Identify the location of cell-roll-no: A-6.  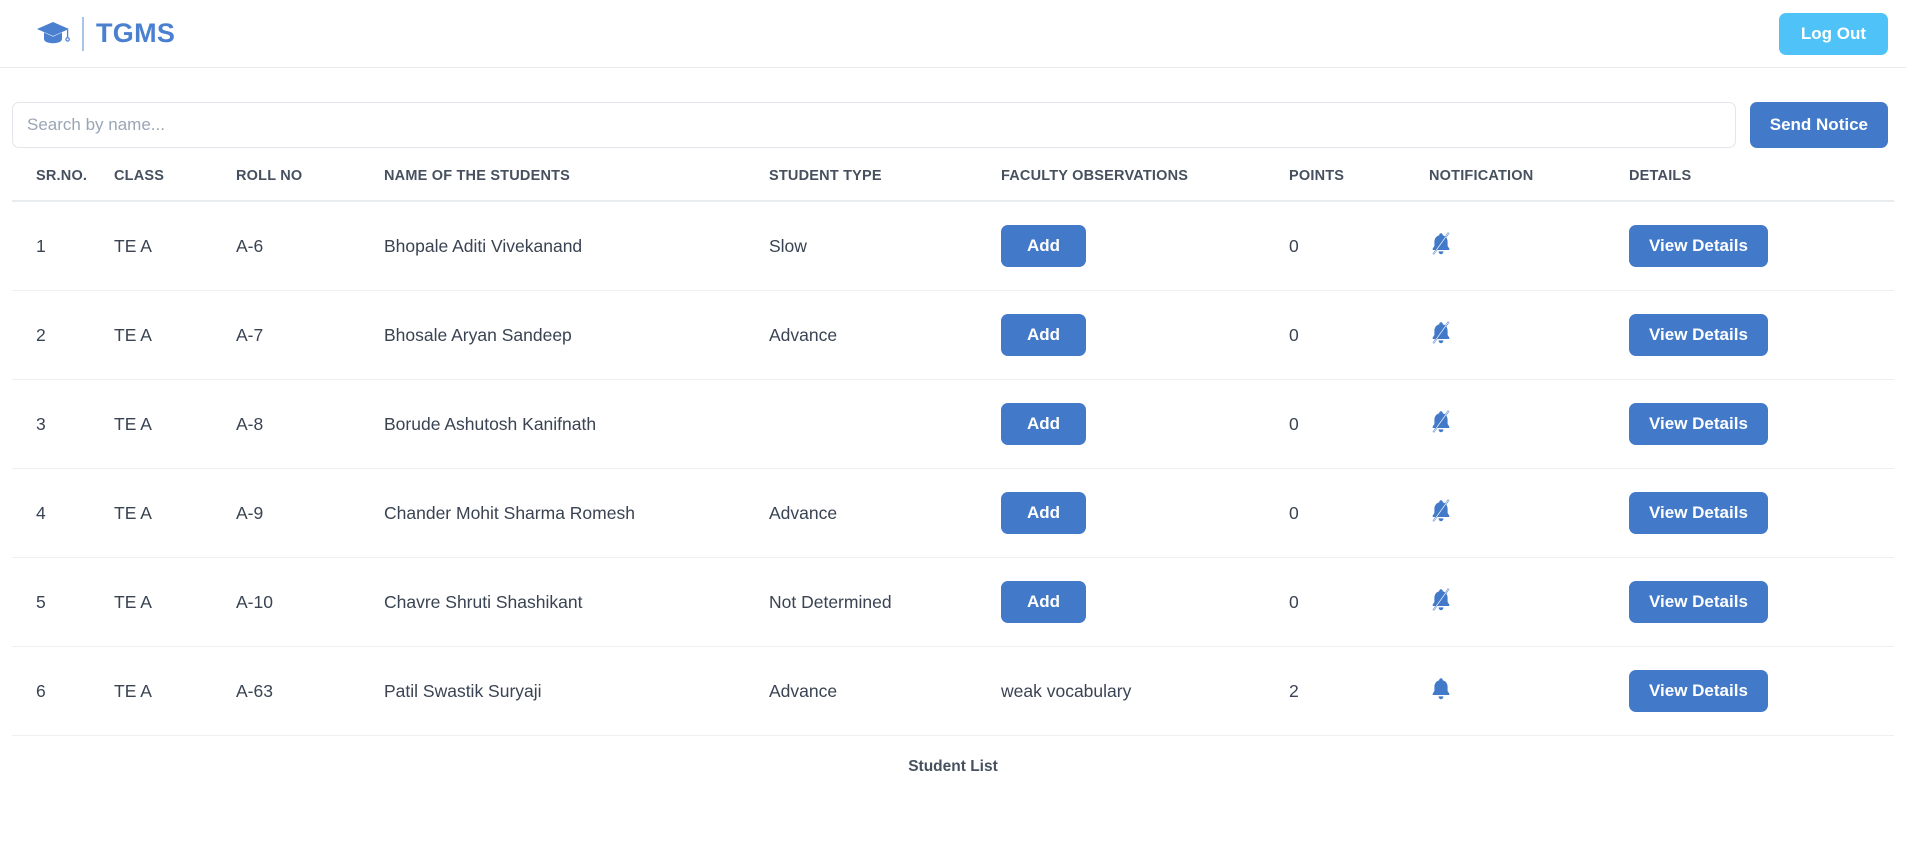
(310, 246).